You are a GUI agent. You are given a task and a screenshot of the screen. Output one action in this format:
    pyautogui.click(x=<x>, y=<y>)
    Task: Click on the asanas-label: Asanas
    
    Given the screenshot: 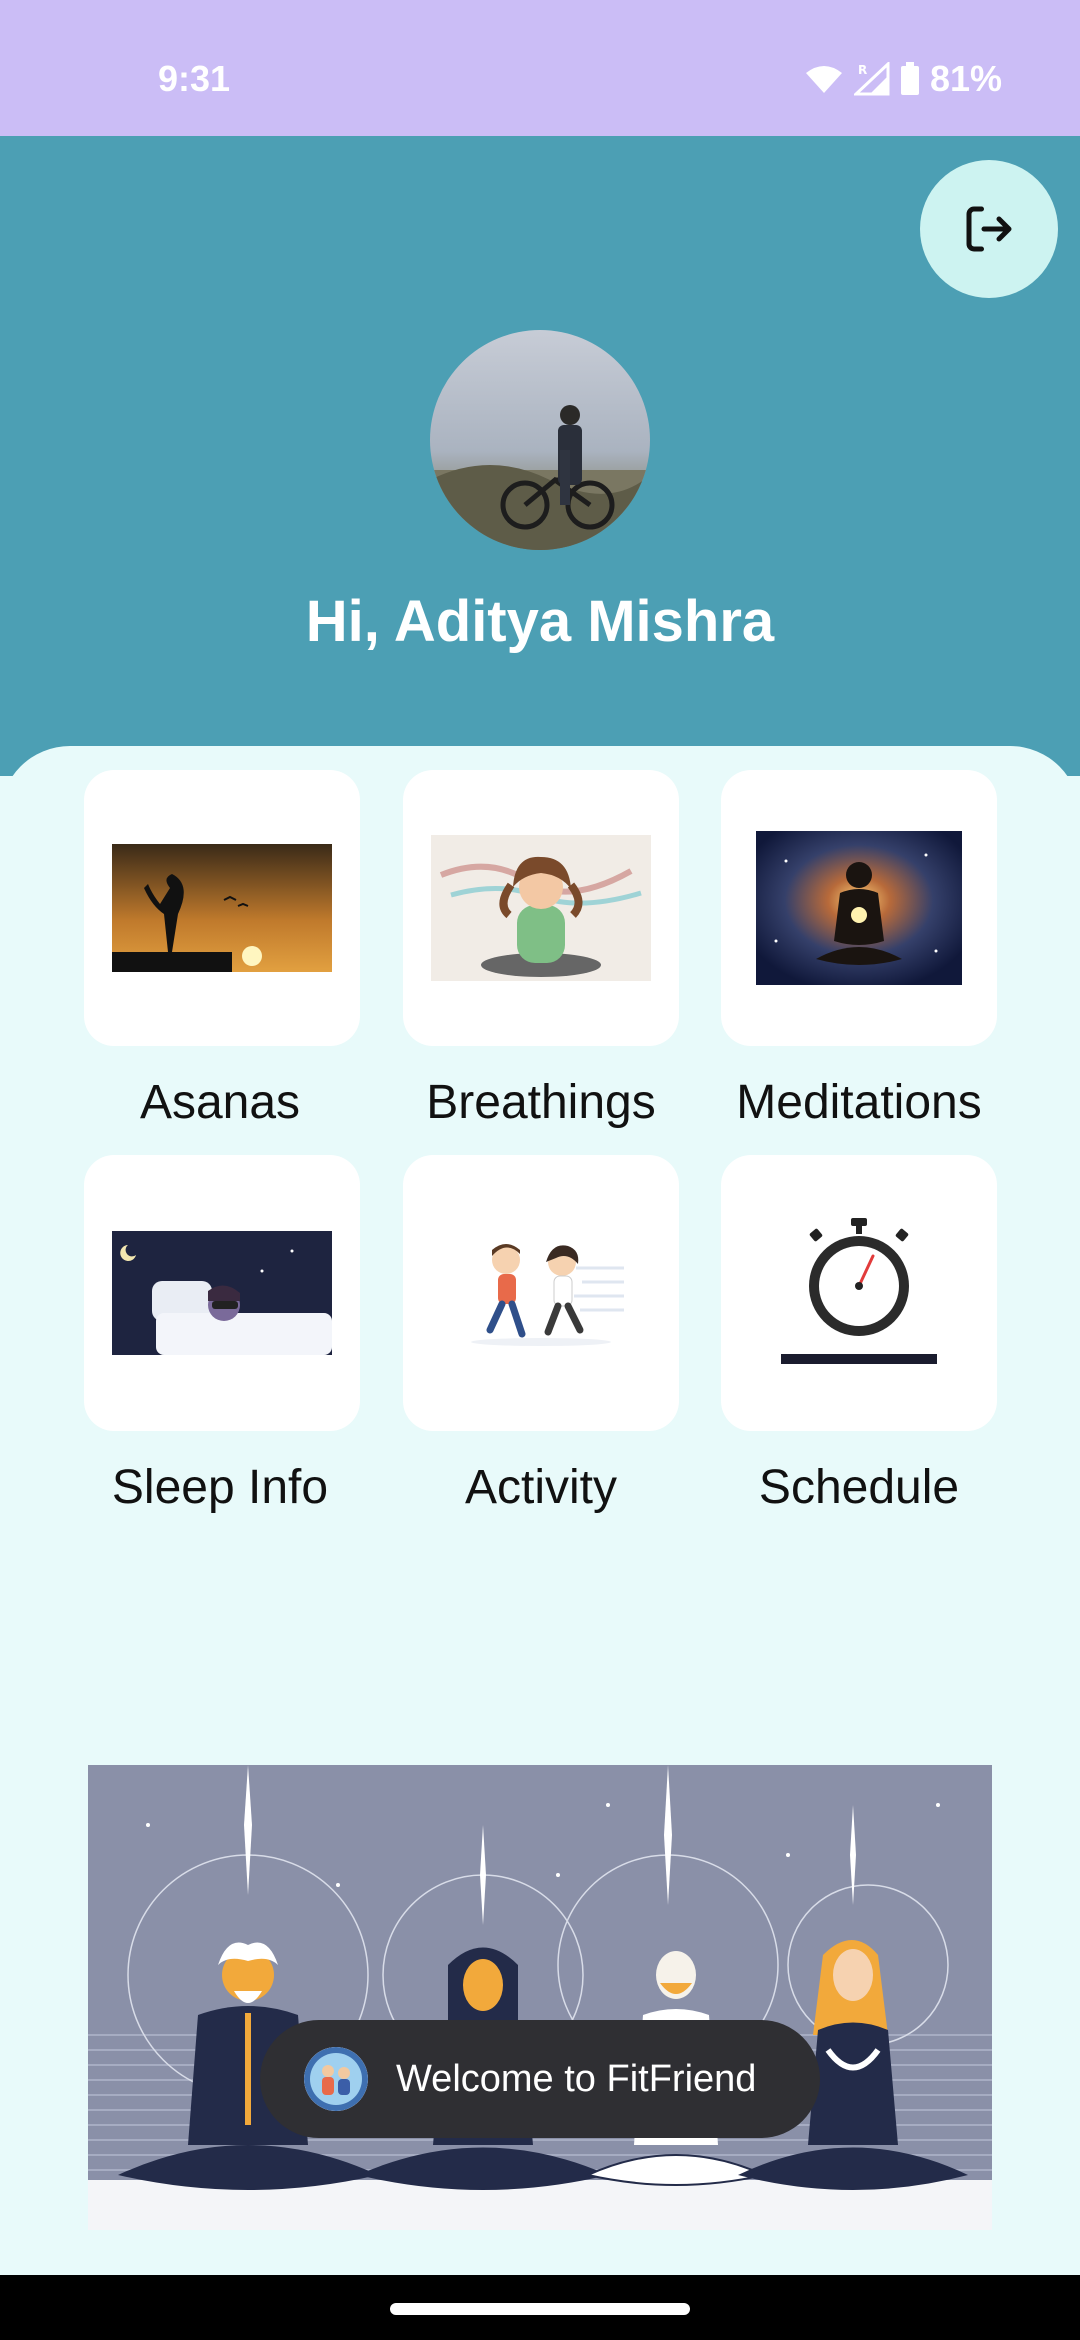 What is the action you would take?
    pyautogui.click(x=220, y=1102)
    